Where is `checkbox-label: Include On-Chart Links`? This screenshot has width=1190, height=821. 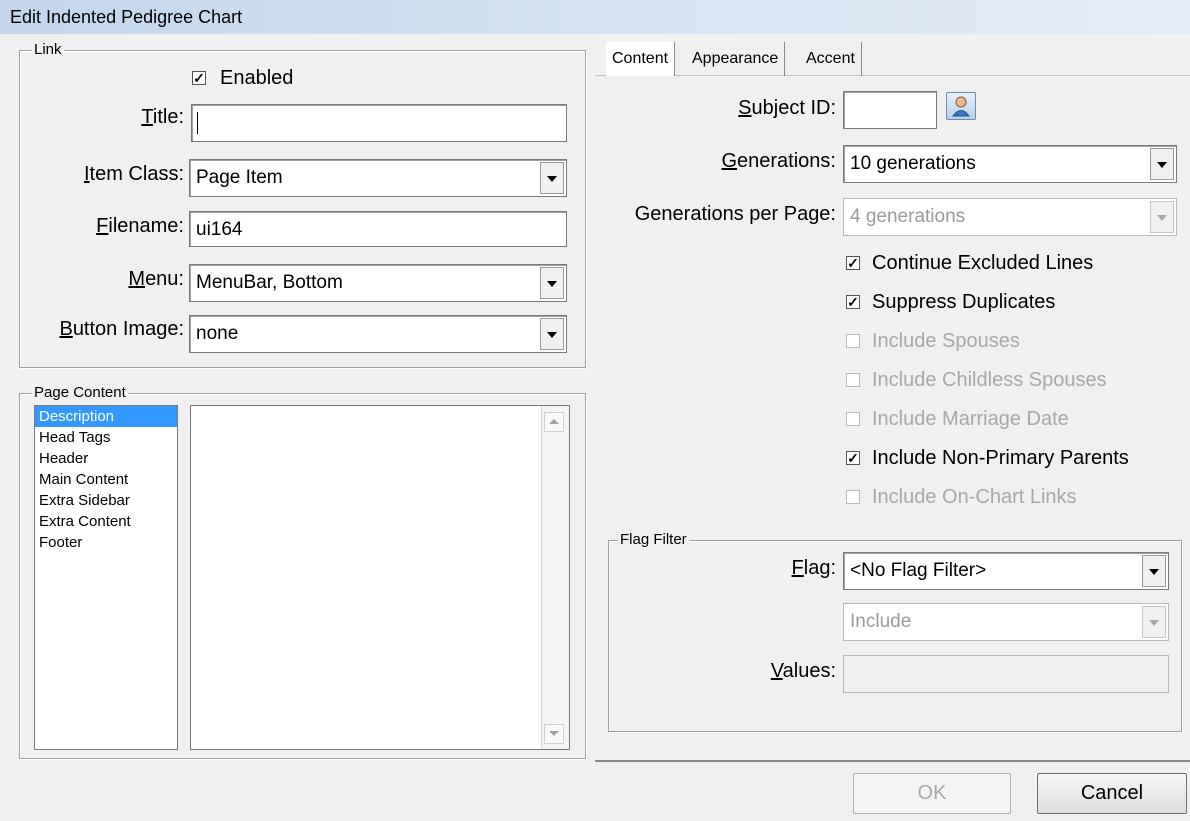
checkbox-label: Include On-Chart Links is located at coordinates (974, 497).